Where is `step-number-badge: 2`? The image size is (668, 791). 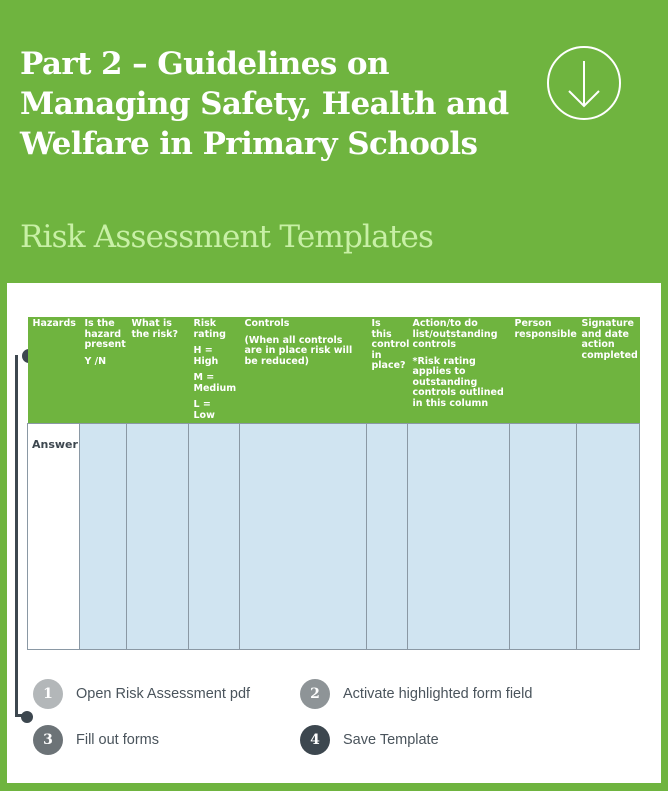
step-number-badge: 2 is located at coordinates (315, 694).